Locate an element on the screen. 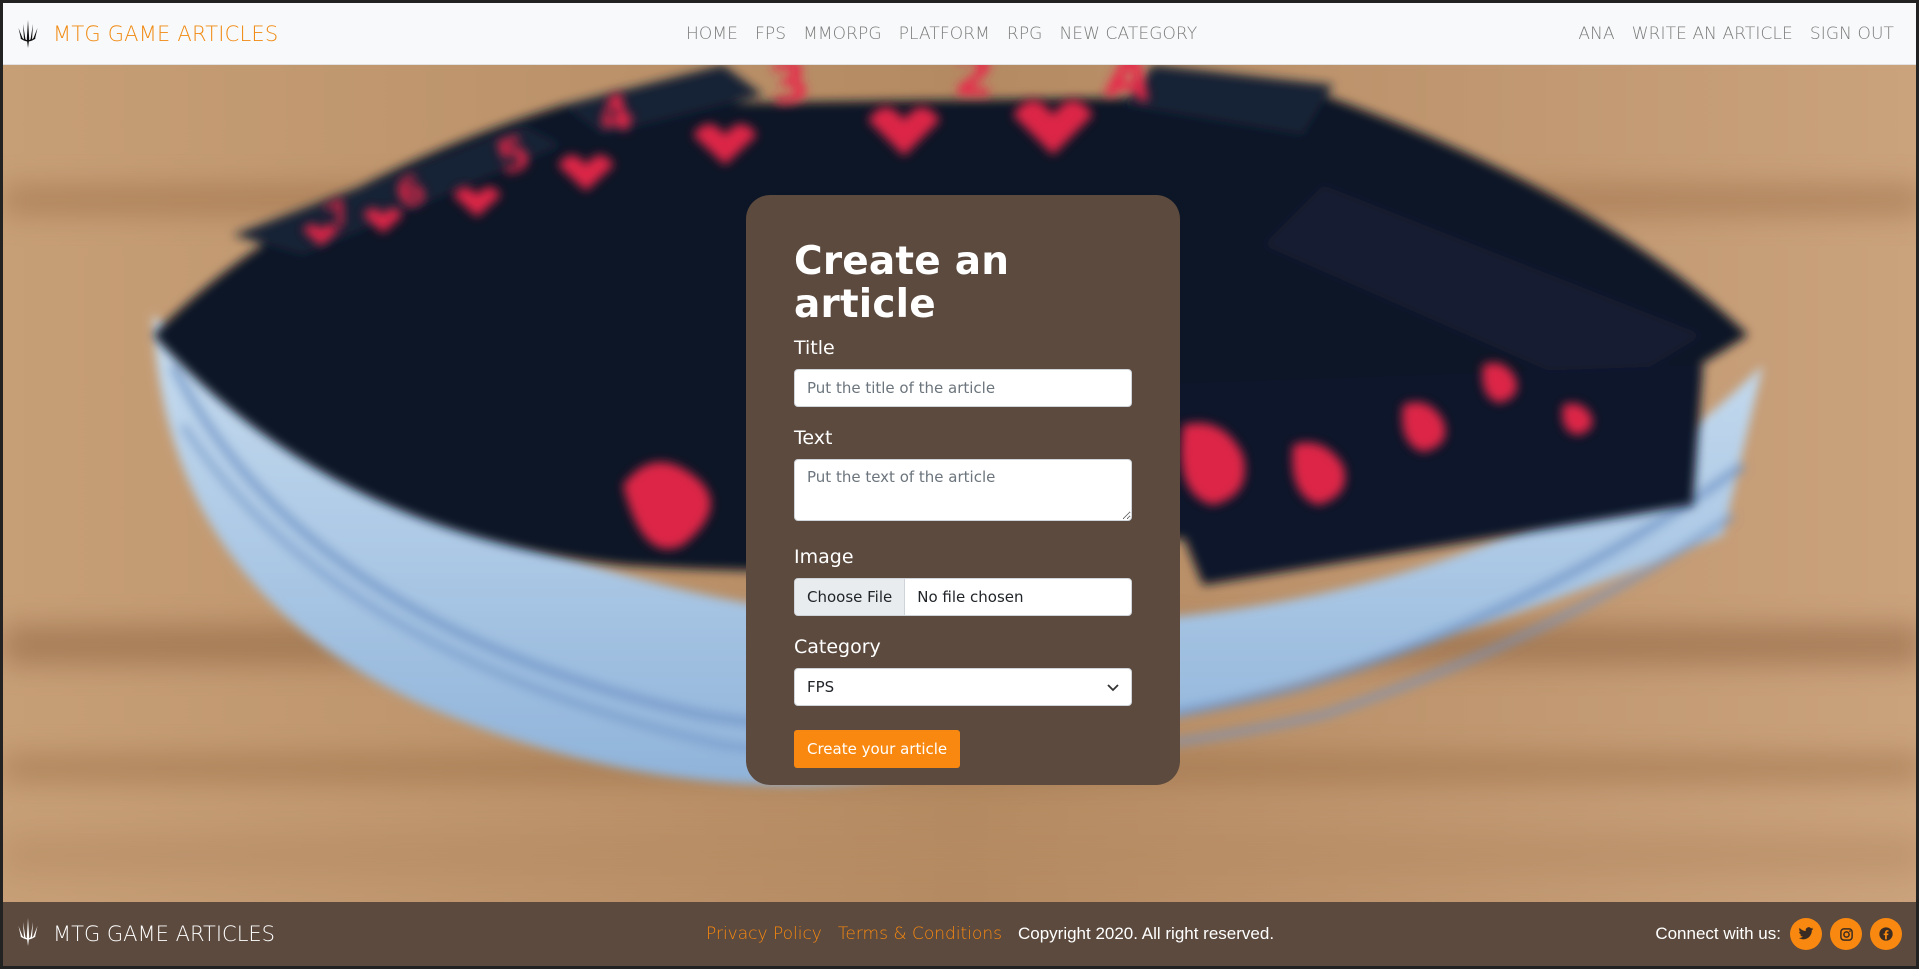  title-input is located at coordinates (963, 387).